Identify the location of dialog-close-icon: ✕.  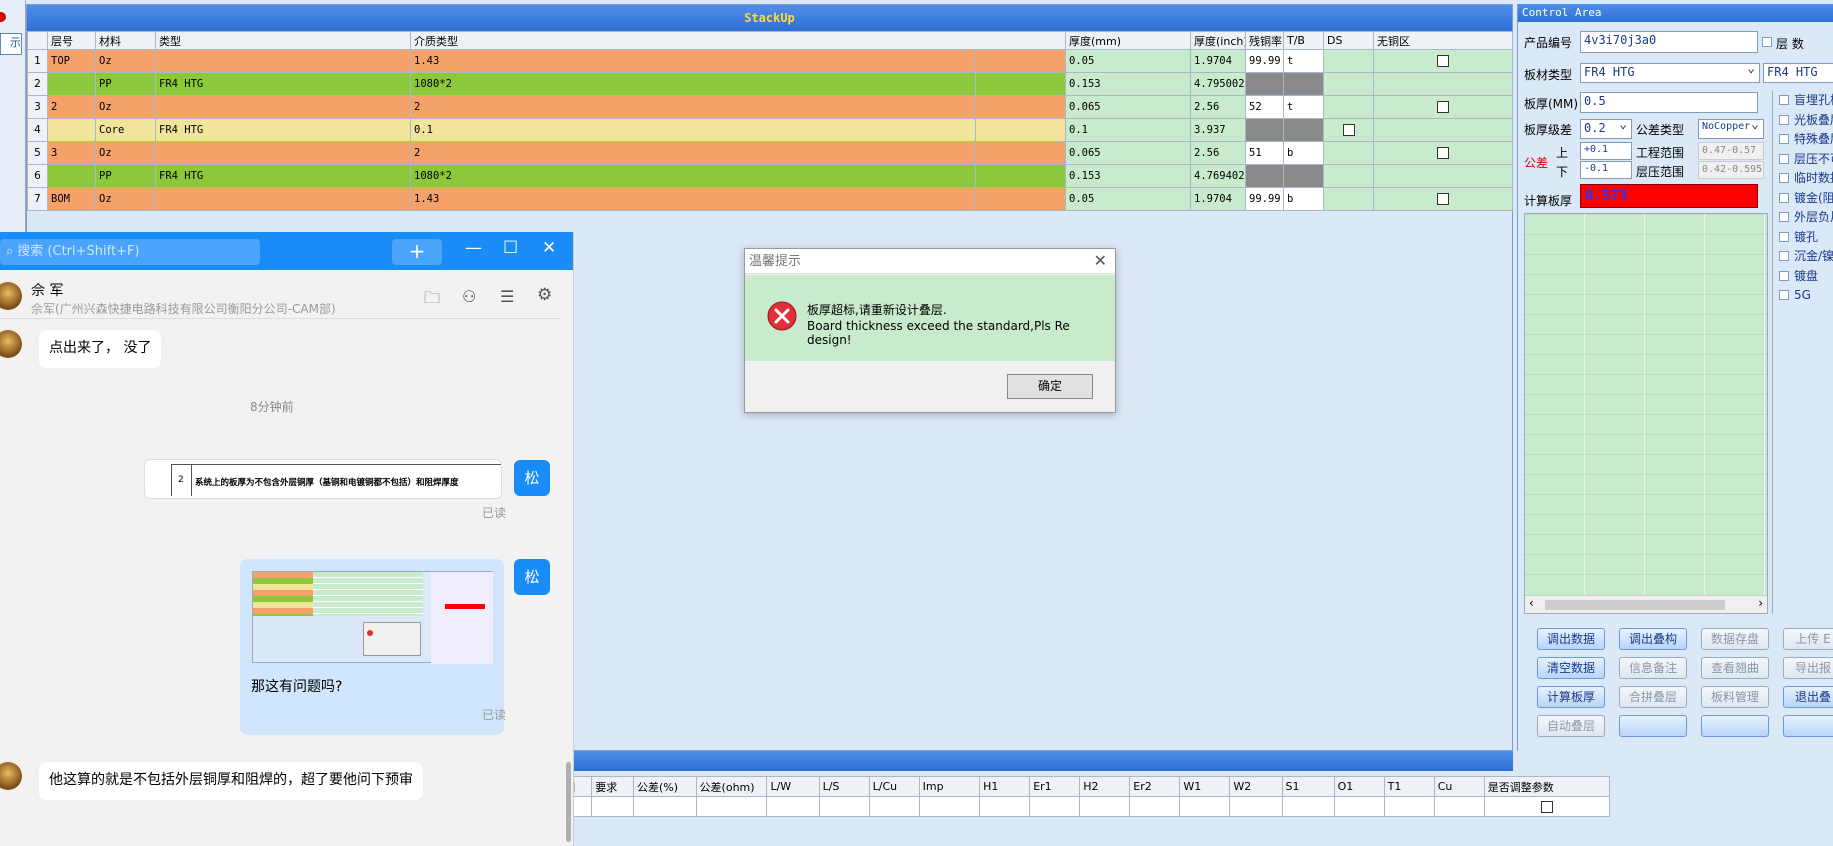
(1100, 260).